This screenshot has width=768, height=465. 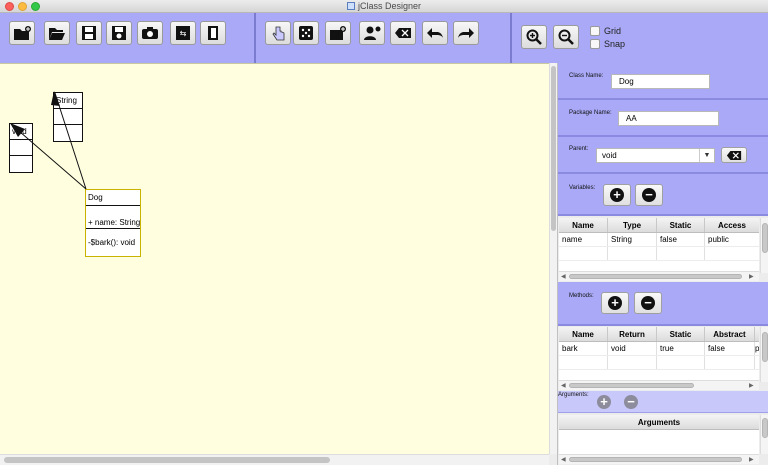 I want to click on zoom-window-button, so click(x=35, y=6).